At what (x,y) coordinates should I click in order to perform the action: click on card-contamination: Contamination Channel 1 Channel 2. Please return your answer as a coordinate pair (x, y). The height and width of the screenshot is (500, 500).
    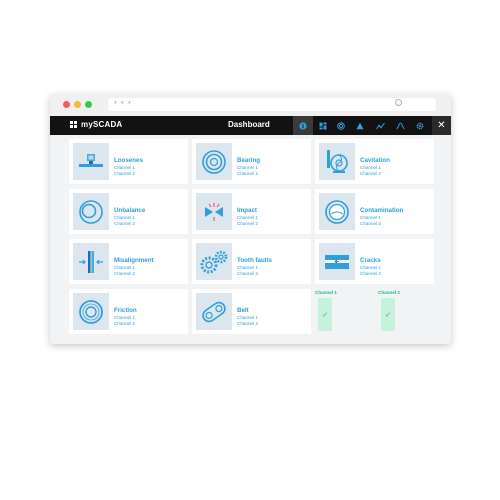
    Looking at the image, I should click on (374, 211).